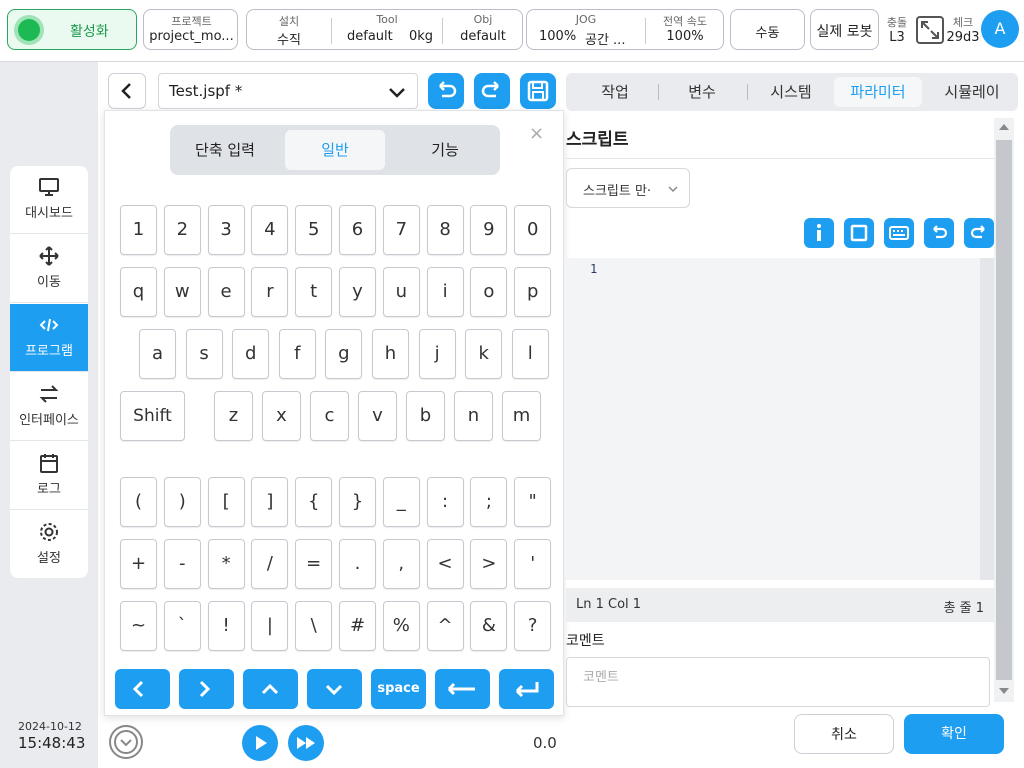 The height and width of the screenshot is (768, 1024). What do you see at coordinates (314, 626) in the screenshot?
I see `key: \` at bounding box center [314, 626].